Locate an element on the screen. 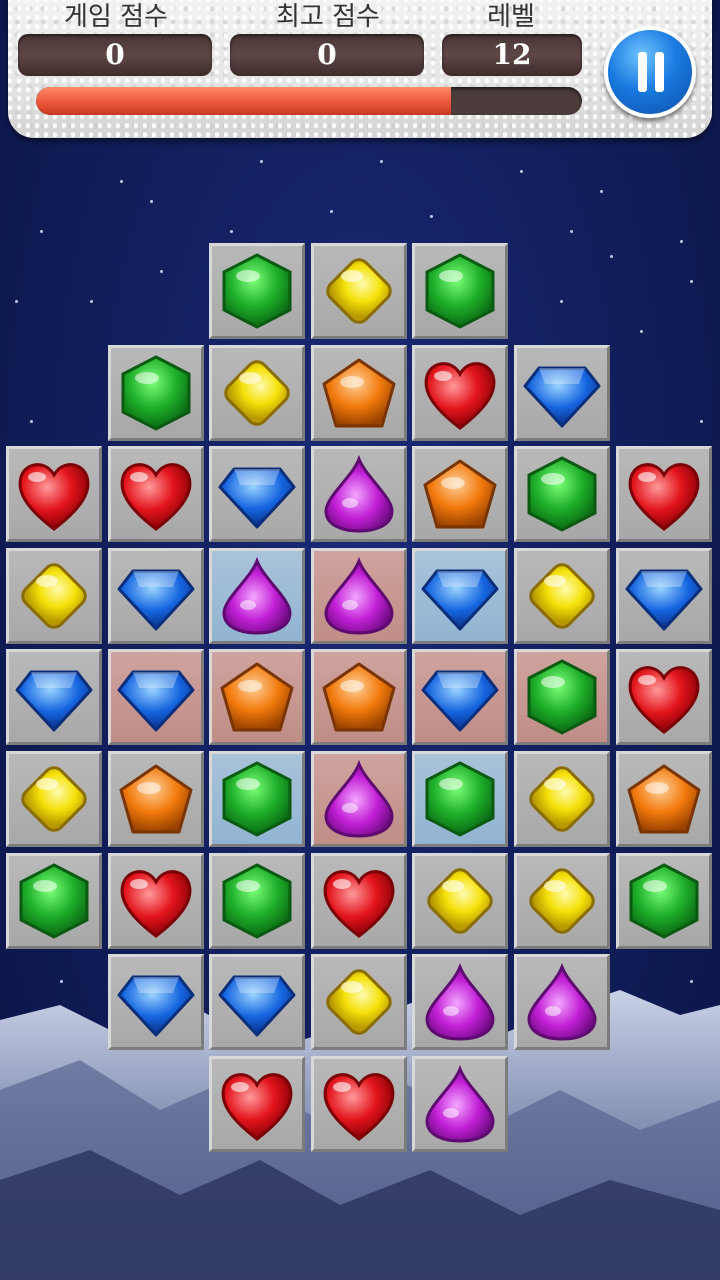 This screenshot has height=1280, width=720. best-score-label: 최고 점수 is located at coordinates (328, 17).